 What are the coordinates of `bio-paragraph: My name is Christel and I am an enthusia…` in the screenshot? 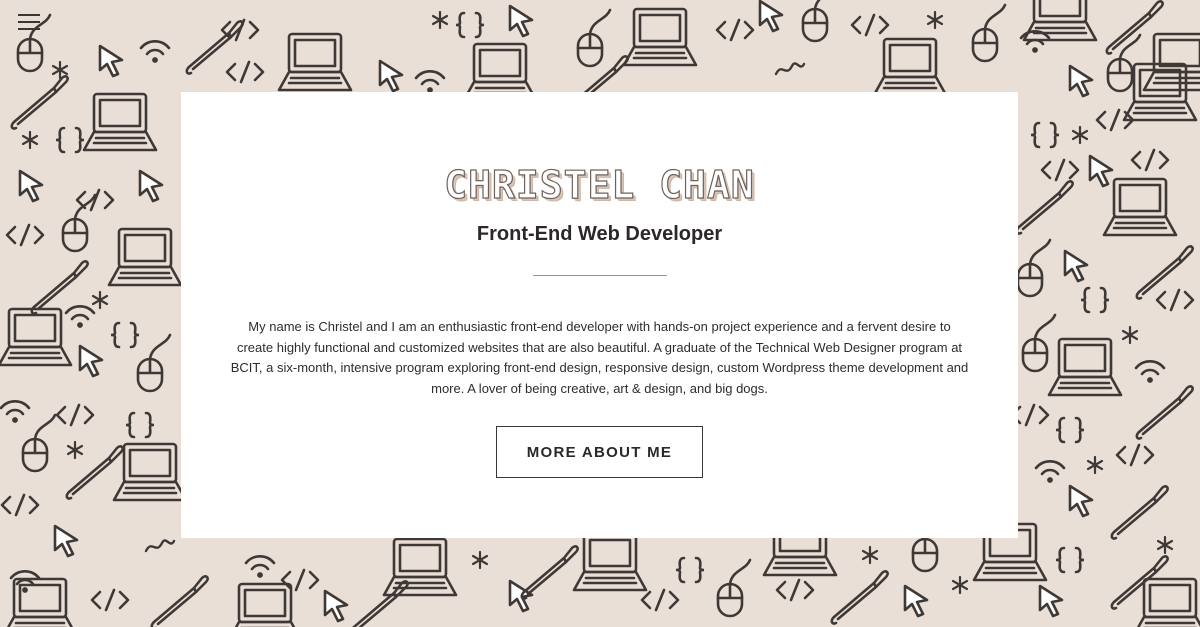 It's located at (599, 357).